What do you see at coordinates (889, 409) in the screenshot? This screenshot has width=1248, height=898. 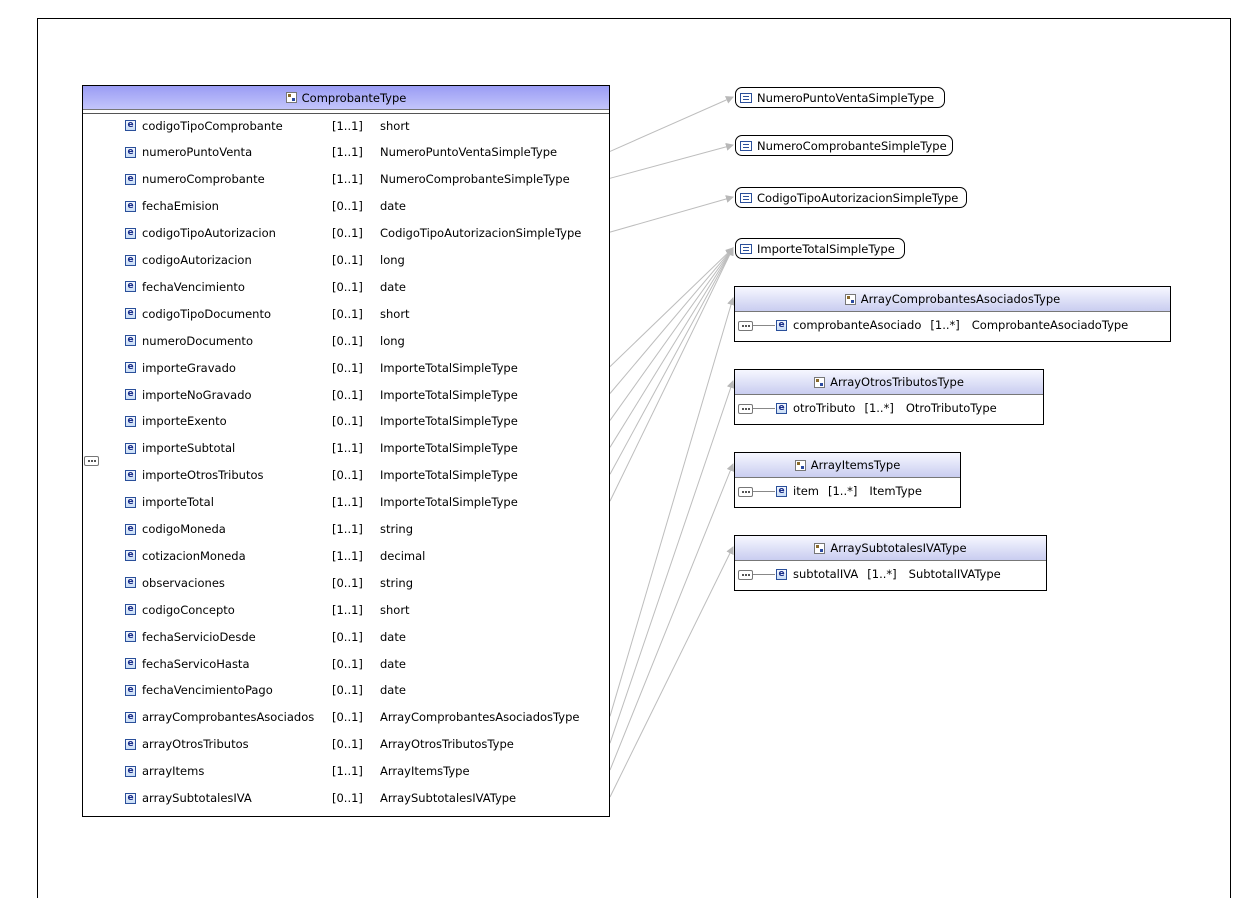 I see `element-row: e otroTributo [1..*] OtroTributoType` at bounding box center [889, 409].